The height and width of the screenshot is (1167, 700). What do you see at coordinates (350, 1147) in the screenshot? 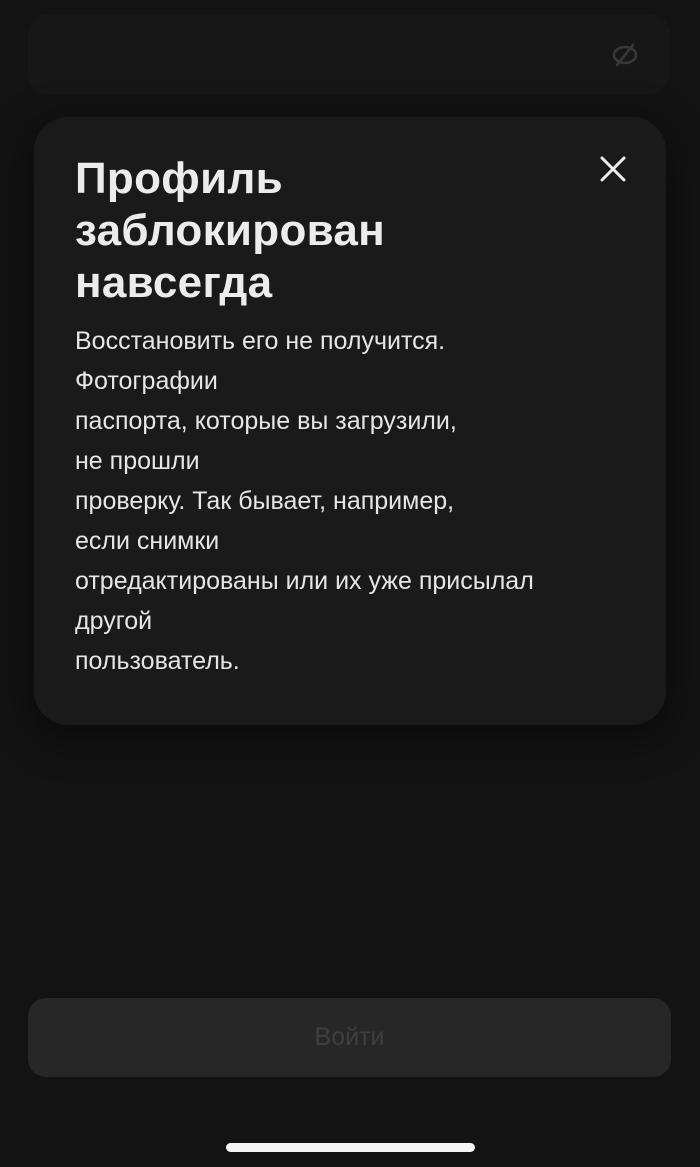
I see `home-indicator` at bounding box center [350, 1147].